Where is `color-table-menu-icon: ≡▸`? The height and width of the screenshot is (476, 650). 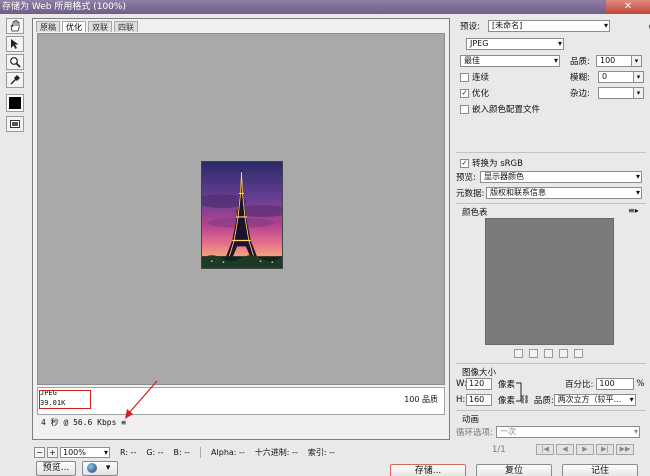
color-table-menu-icon: ≡▸ is located at coordinates (633, 210).